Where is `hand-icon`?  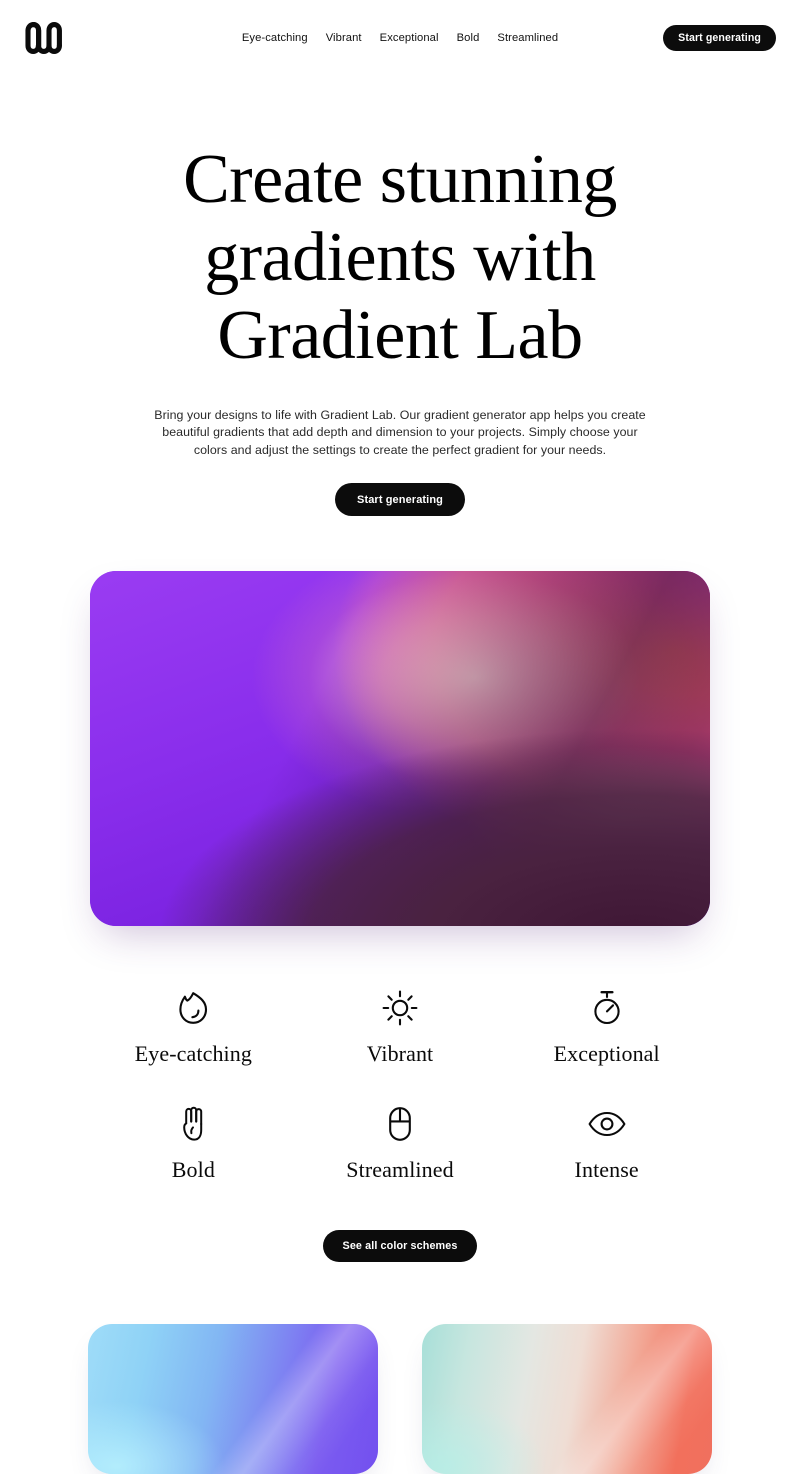 hand-icon is located at coordinates (193, 1124).